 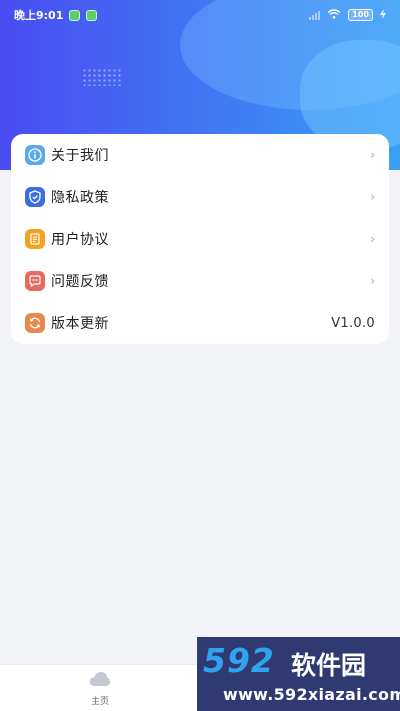 What do you see at coordinates (35, 197) in the screenshot?
I see `shield-icon` at bounding box center [35, 197].